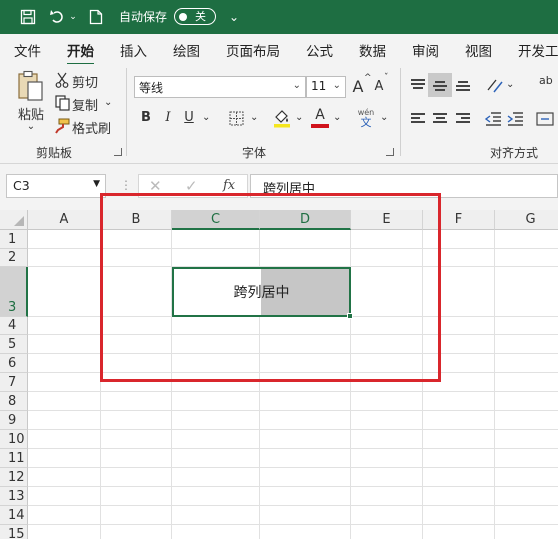 The image size is (558, 539). Describe the element at coordinates (146, 117) in the screenshot. I see `bold-button: B` at that location.